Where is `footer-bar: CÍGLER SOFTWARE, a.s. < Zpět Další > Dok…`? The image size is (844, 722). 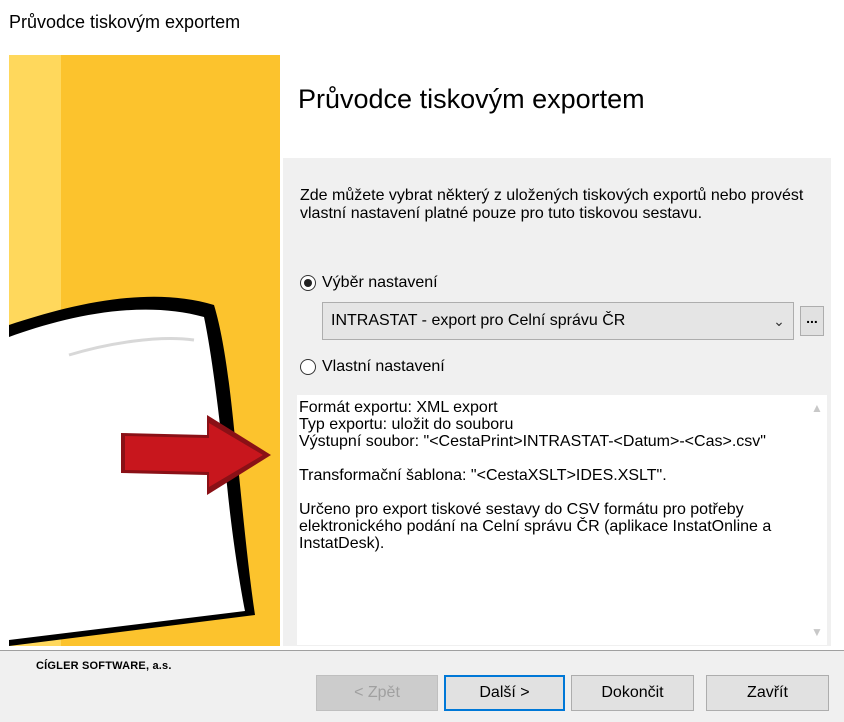 footer-bar: CÍGLER SOFTWARE, a.s. < Zpět Další > Dok… is located at coordinates (422, 686).